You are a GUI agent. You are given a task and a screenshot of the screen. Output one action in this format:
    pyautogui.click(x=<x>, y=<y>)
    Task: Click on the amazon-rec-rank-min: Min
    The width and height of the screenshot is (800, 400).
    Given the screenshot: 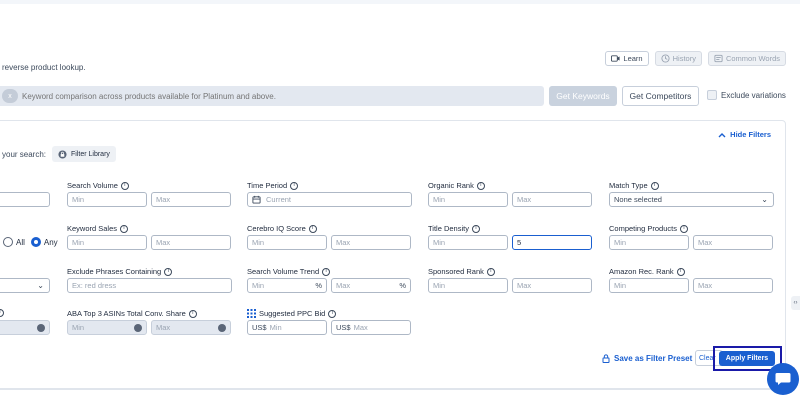 What is the action you would take?
    pyautogui.click(x=649, y=285)
    